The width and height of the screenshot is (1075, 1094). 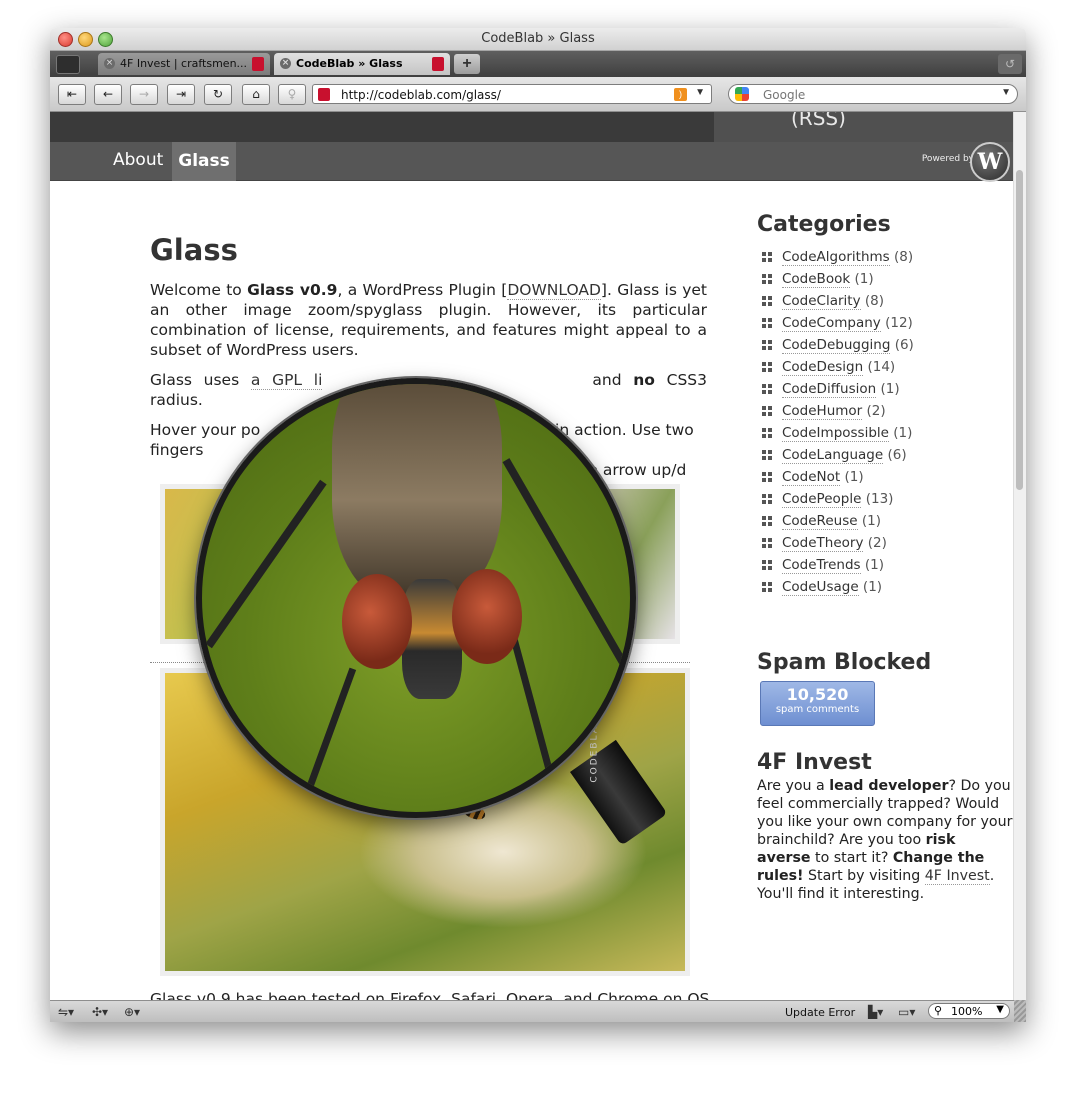 What do you see at coordinates (884, 323) in the screenshot?
I see `category-item: CodeCompany (12)` at bounding box center [884, 323].